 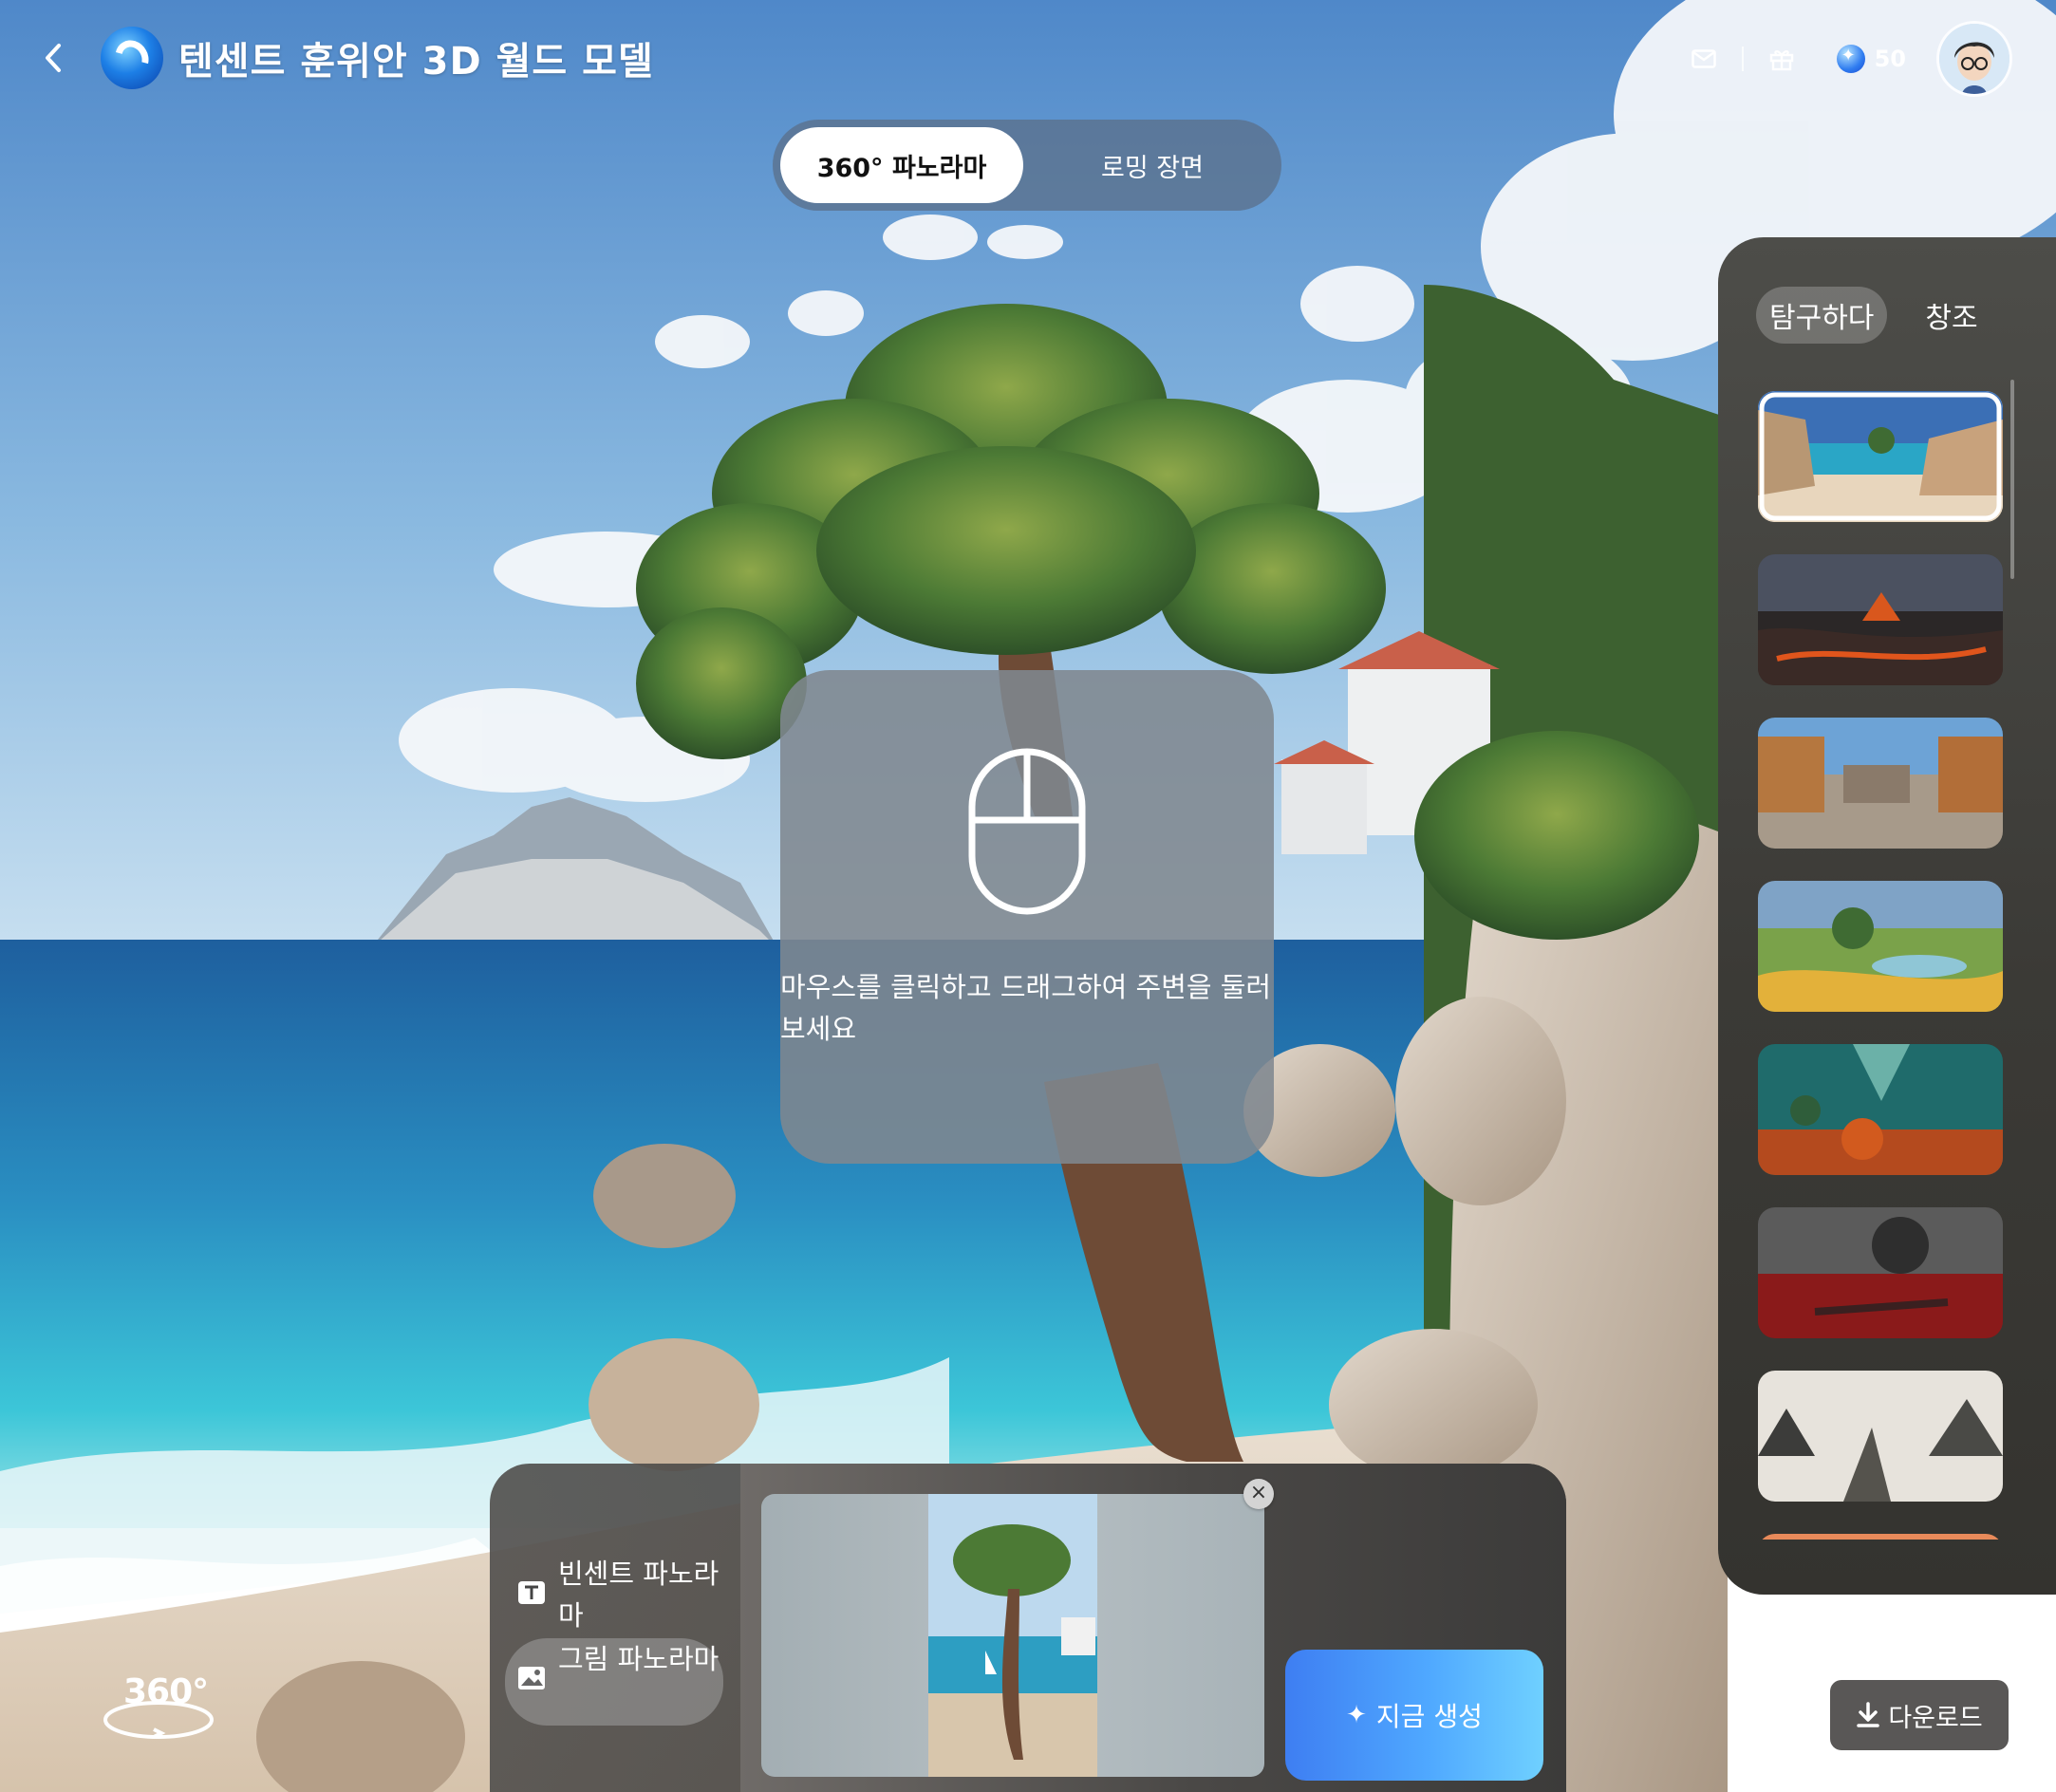 I want to click on scene-gallery-panel: 탐구하다 창조, so click(x=1887, y=916).